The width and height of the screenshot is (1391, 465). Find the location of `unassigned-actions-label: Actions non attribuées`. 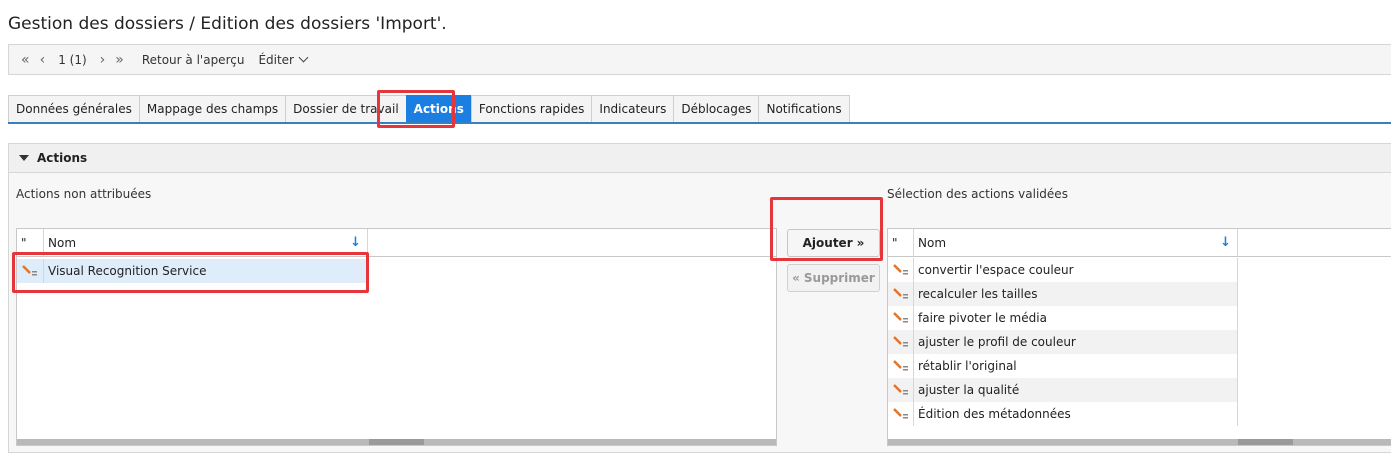

unassigned-actions-label: Actions non attribuées is located at coordinates (84, 194).